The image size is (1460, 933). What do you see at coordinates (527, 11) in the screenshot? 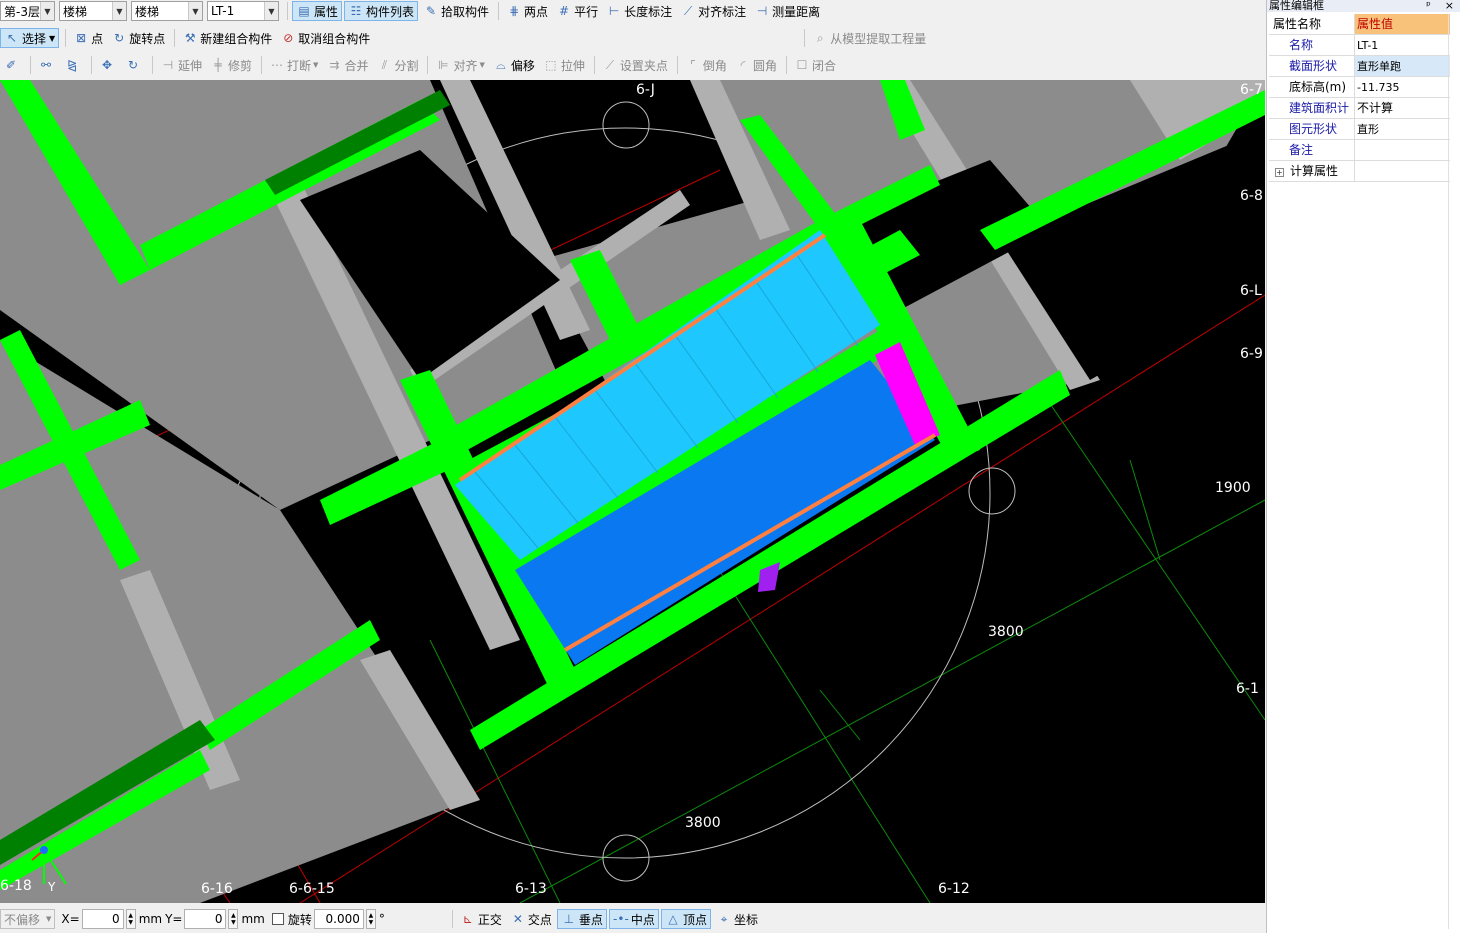
I see `two-point-button: ⋕ 两点` at bounding box center [527, 11].